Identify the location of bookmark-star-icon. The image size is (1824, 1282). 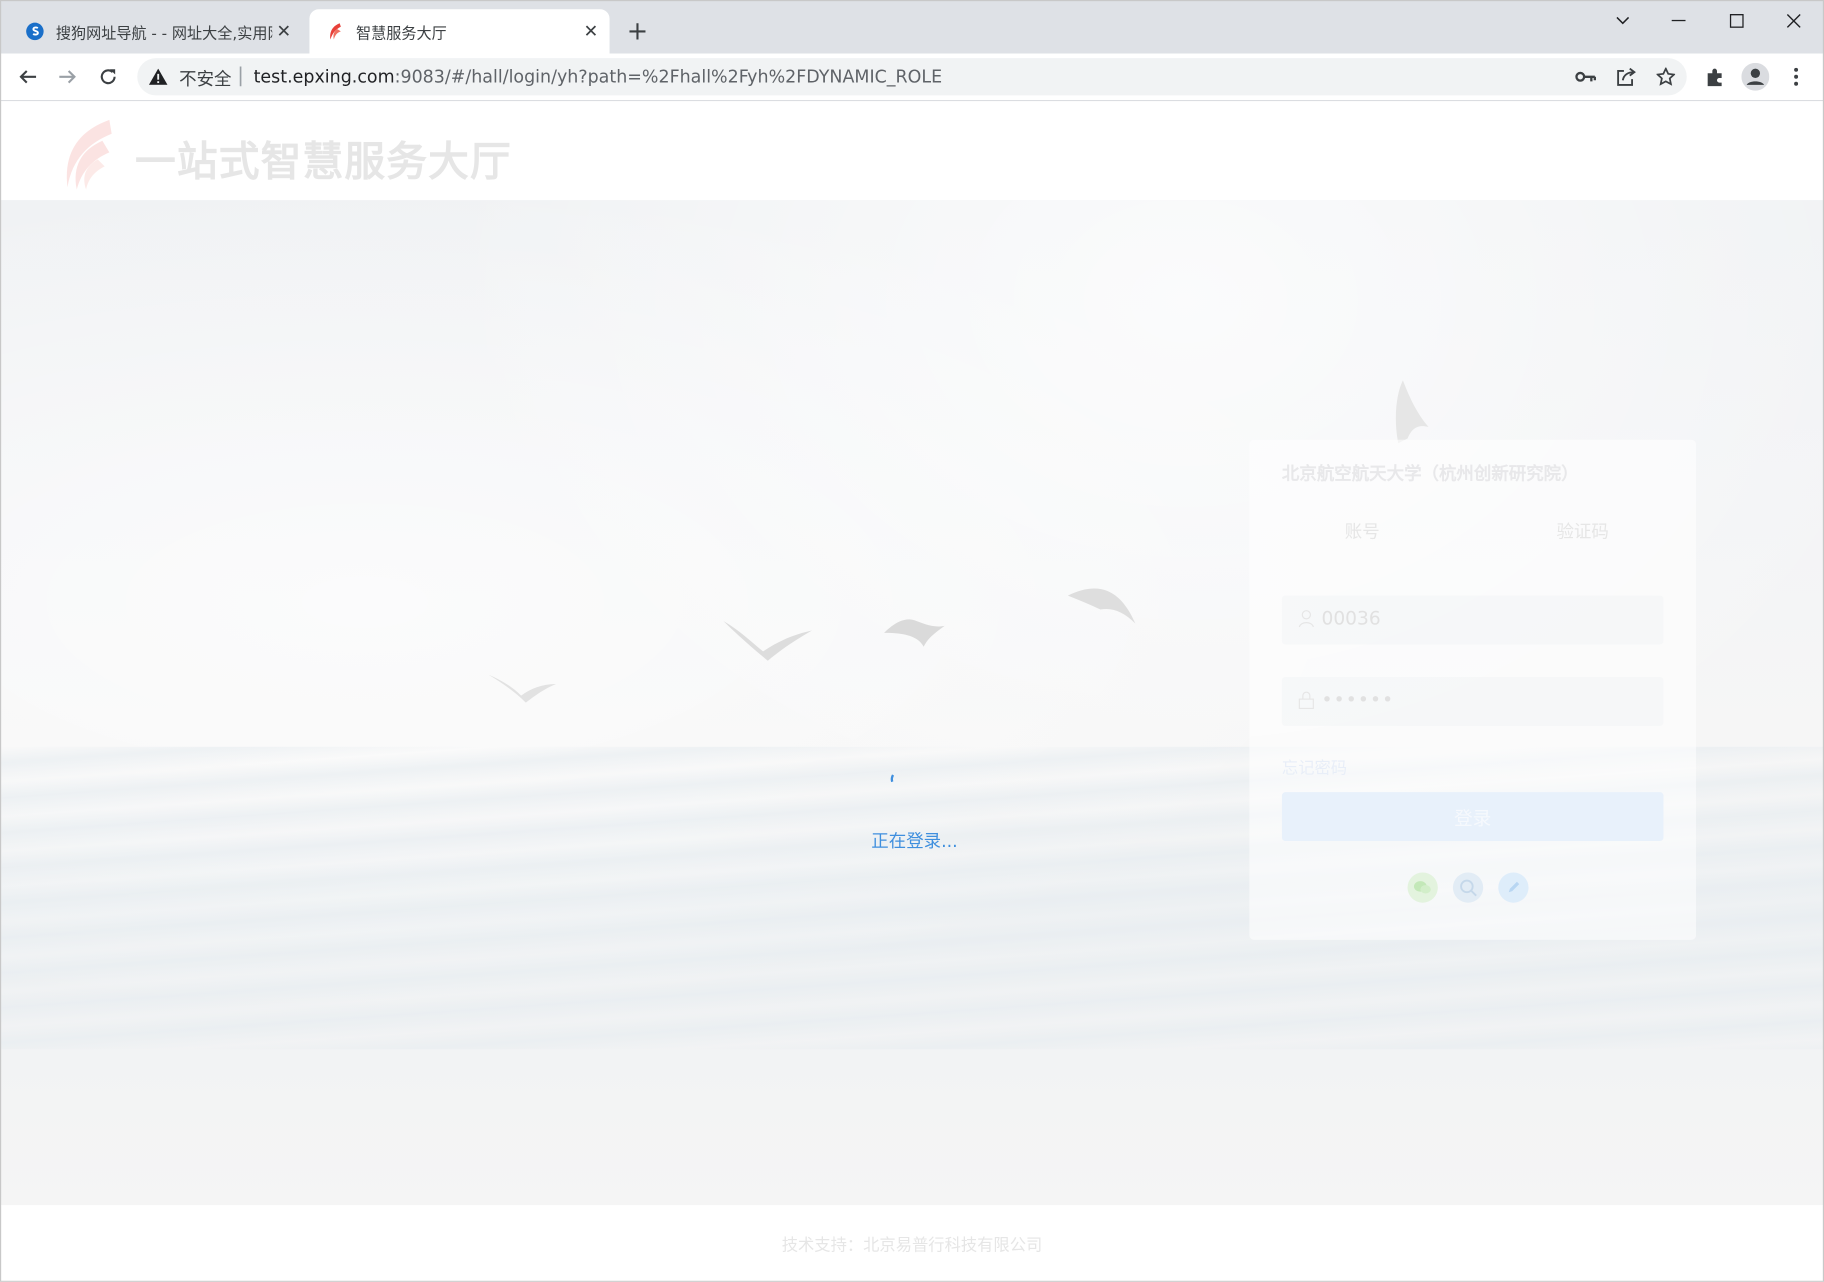
(1666, 76).